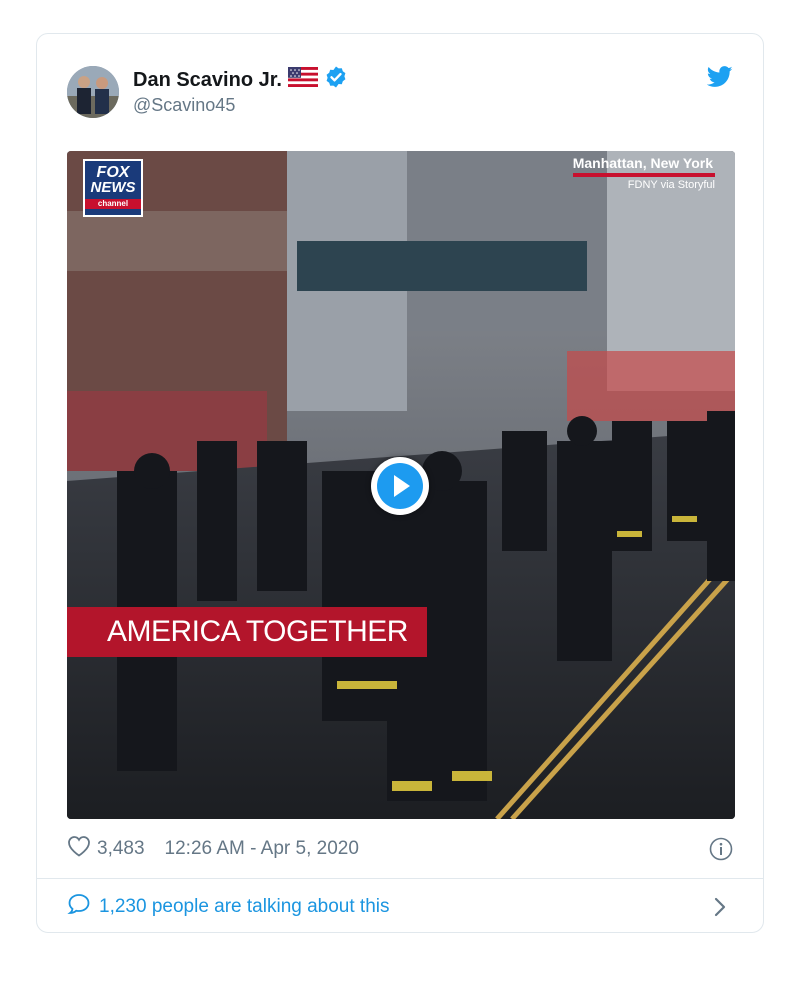 The image size is (800, 981). Describe the element at coordinates (400, 878) in the screenshot. I see `divider` at that location.